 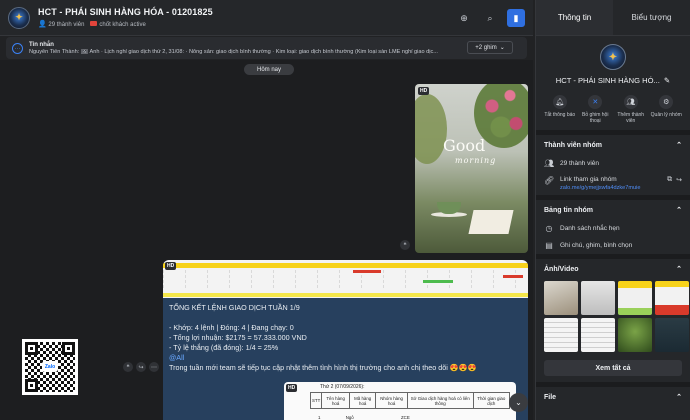 I want to click on members-row-label: 29 thành viên, so click(x=580, y=163).